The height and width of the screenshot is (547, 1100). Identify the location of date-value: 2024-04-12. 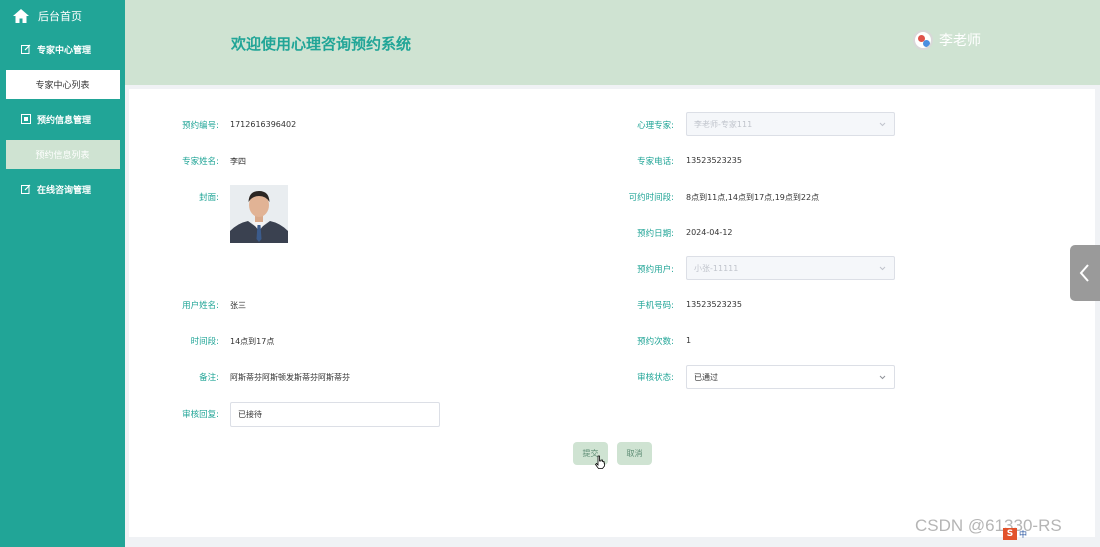
(709, 232).